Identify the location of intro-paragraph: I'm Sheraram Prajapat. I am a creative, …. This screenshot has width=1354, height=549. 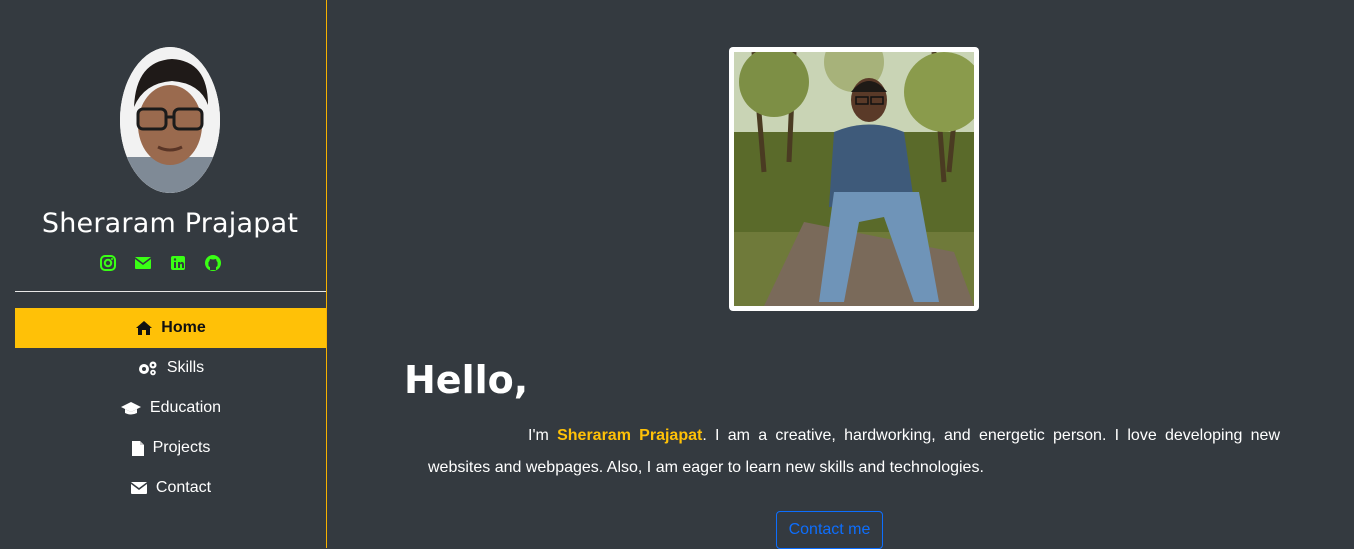
(854, 452).